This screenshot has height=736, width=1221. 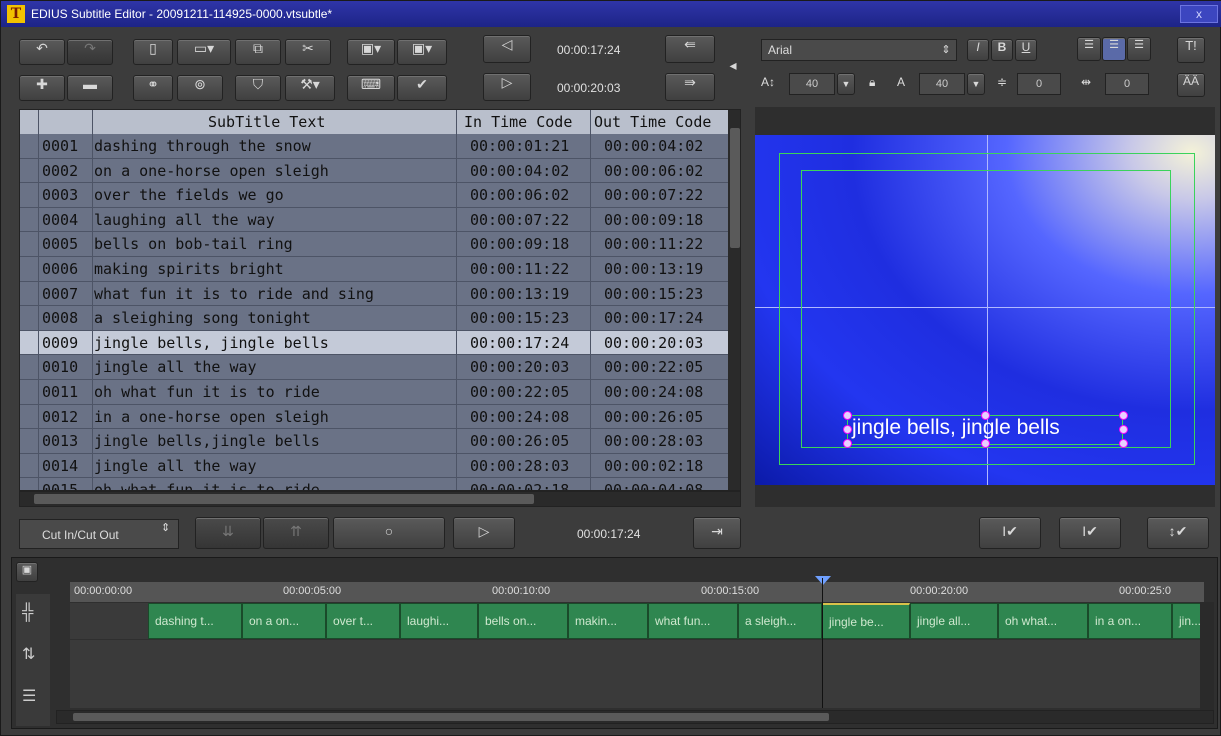 I want to click on mode-select: Cut In/Cut Out, so click(x=99, y=534).